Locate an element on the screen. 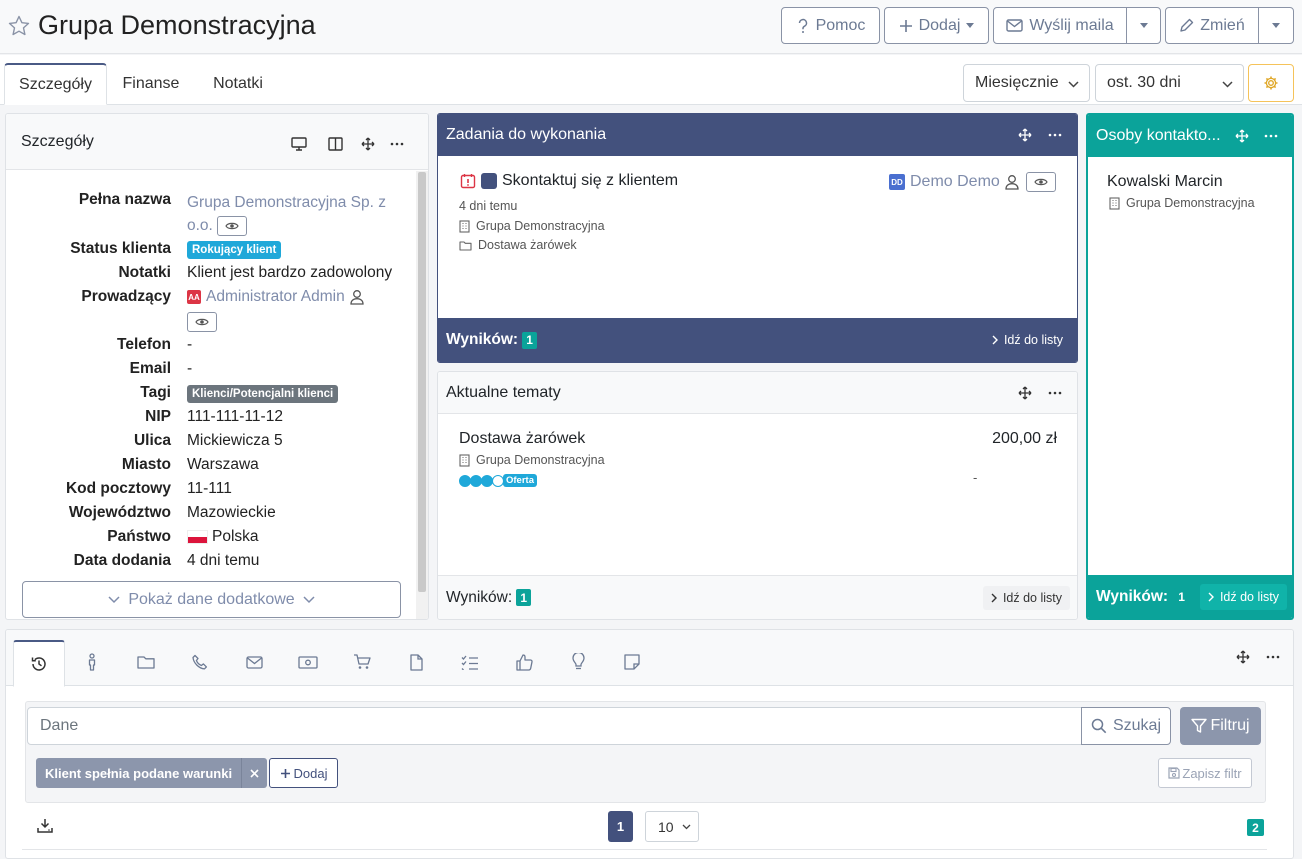  field-label: Województwo is located at coordinates (119, 512).